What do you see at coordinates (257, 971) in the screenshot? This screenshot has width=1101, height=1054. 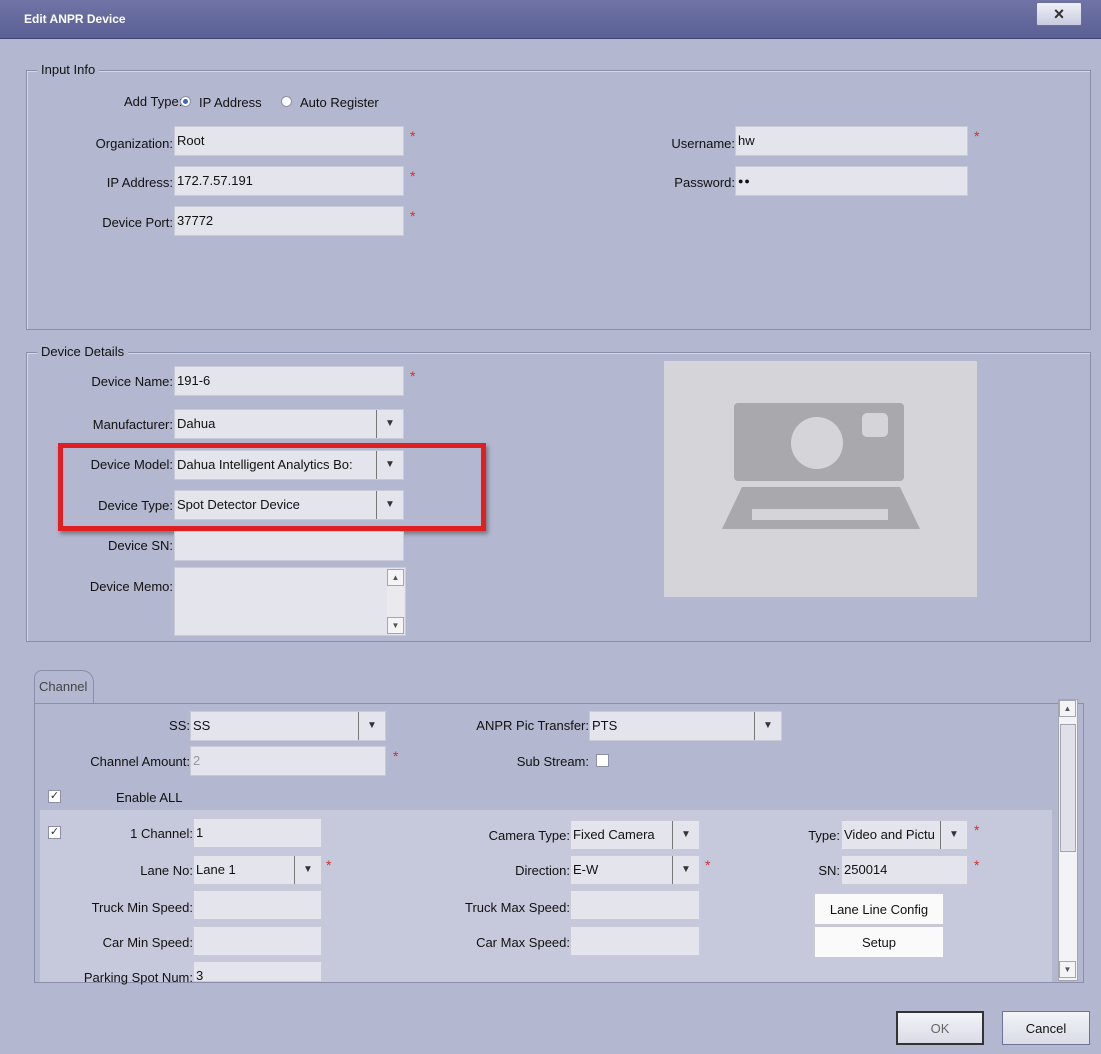 I see `parking-spot-num-field: 3` at bounding box center [257, 971].